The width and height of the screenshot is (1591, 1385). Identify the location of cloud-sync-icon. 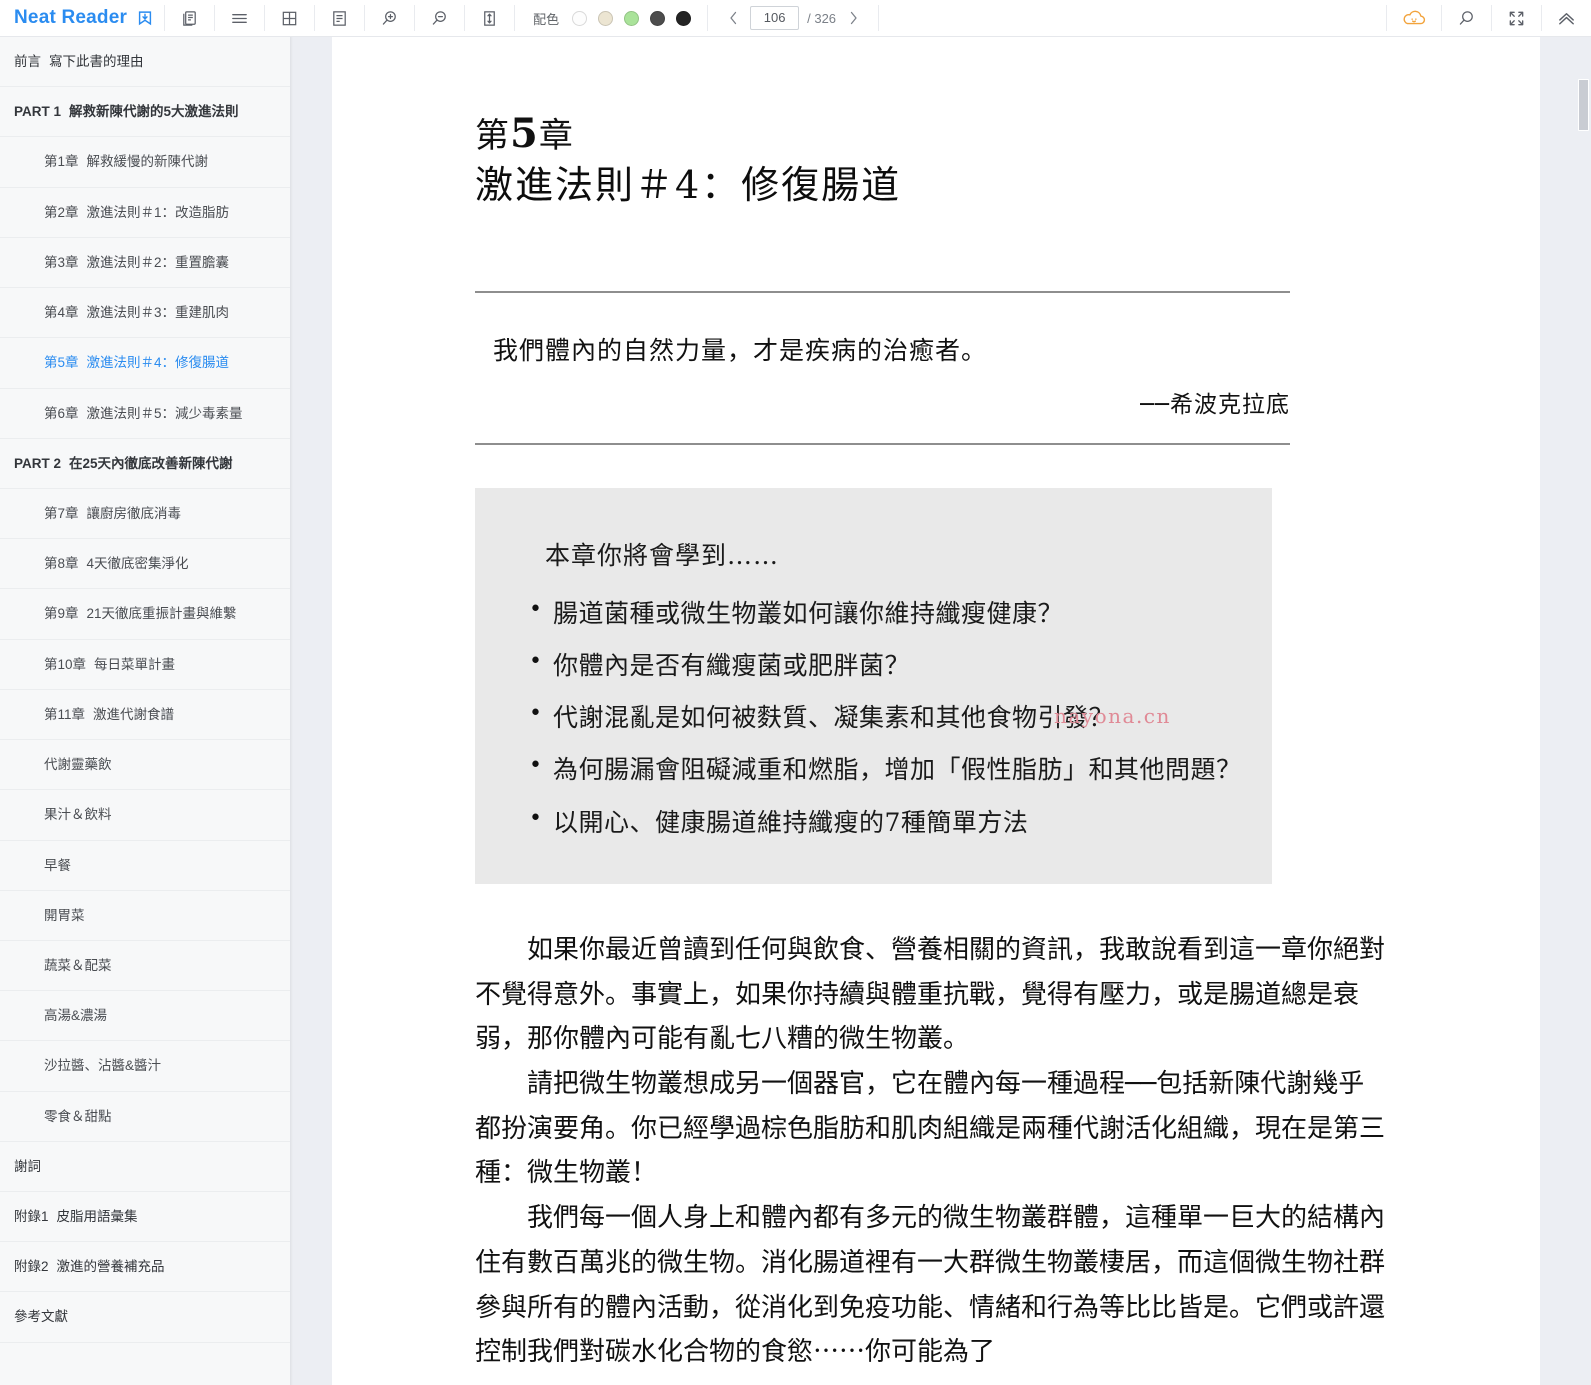
(1414, 18).